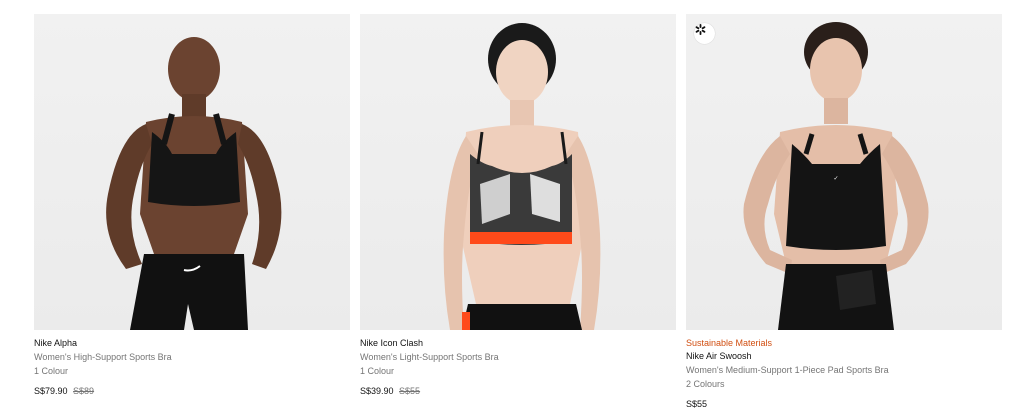 This screenshot has width=1024, height=413. What do you see at coordinates (429, 357) in the screenshot?
I see `product-subtitle: Women's Light-Support Sports Bra` at bounding box center [429, 357].